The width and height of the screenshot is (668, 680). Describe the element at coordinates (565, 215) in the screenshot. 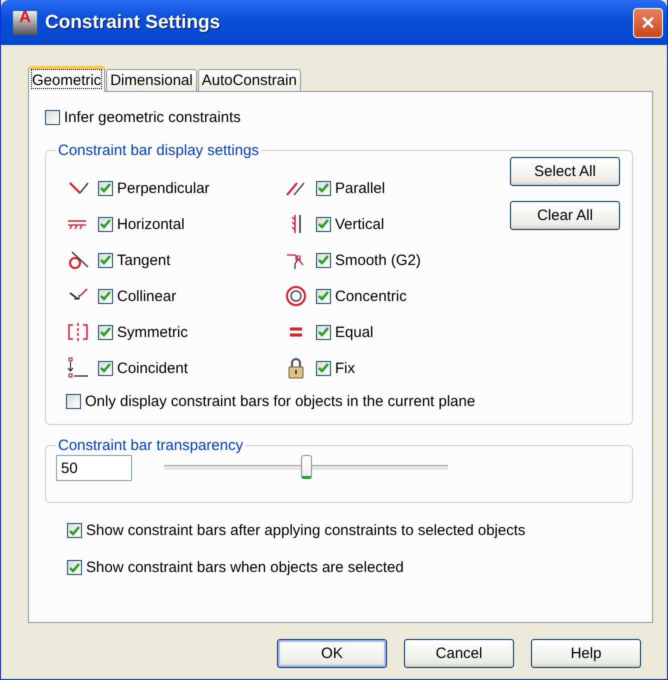

I see `button: Clear All` at that location.